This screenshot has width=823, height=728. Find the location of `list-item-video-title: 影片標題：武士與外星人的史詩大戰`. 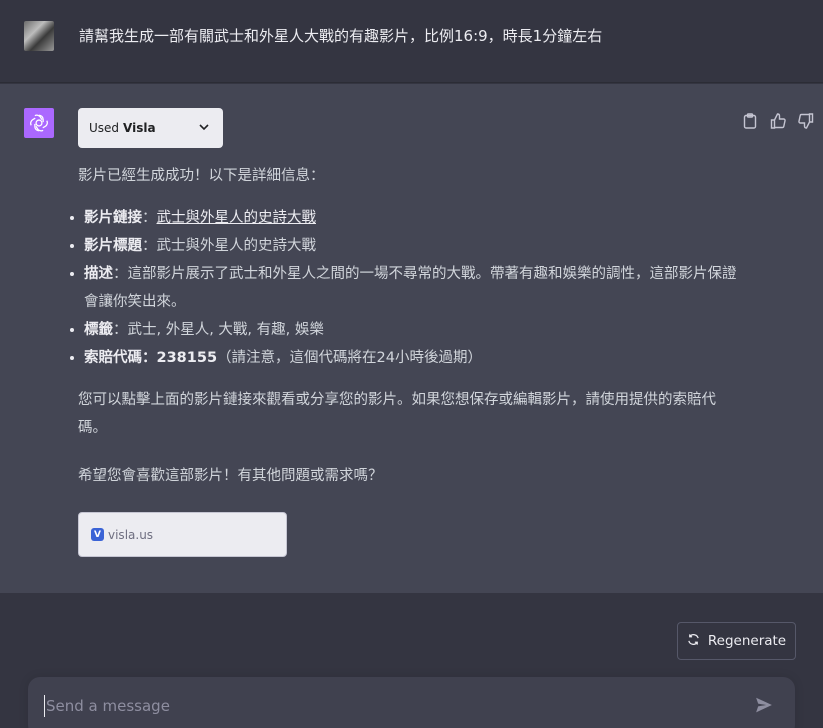

list-item-video-title: 影片標題：武士與外星人的史詩大戰 is located at coordinates (404, 246).